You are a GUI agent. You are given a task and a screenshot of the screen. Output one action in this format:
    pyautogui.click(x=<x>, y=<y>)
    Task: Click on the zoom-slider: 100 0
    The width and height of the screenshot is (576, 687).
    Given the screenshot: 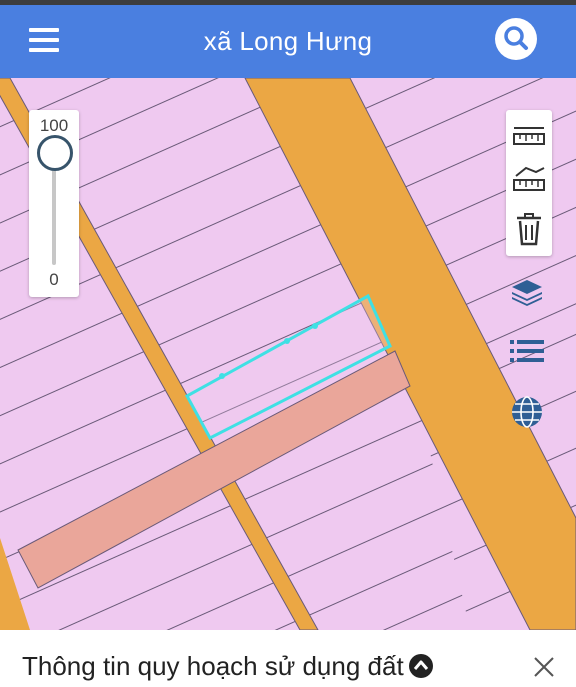 What is the action you would take?
    pyautogui.click(x=54, y=203)
    